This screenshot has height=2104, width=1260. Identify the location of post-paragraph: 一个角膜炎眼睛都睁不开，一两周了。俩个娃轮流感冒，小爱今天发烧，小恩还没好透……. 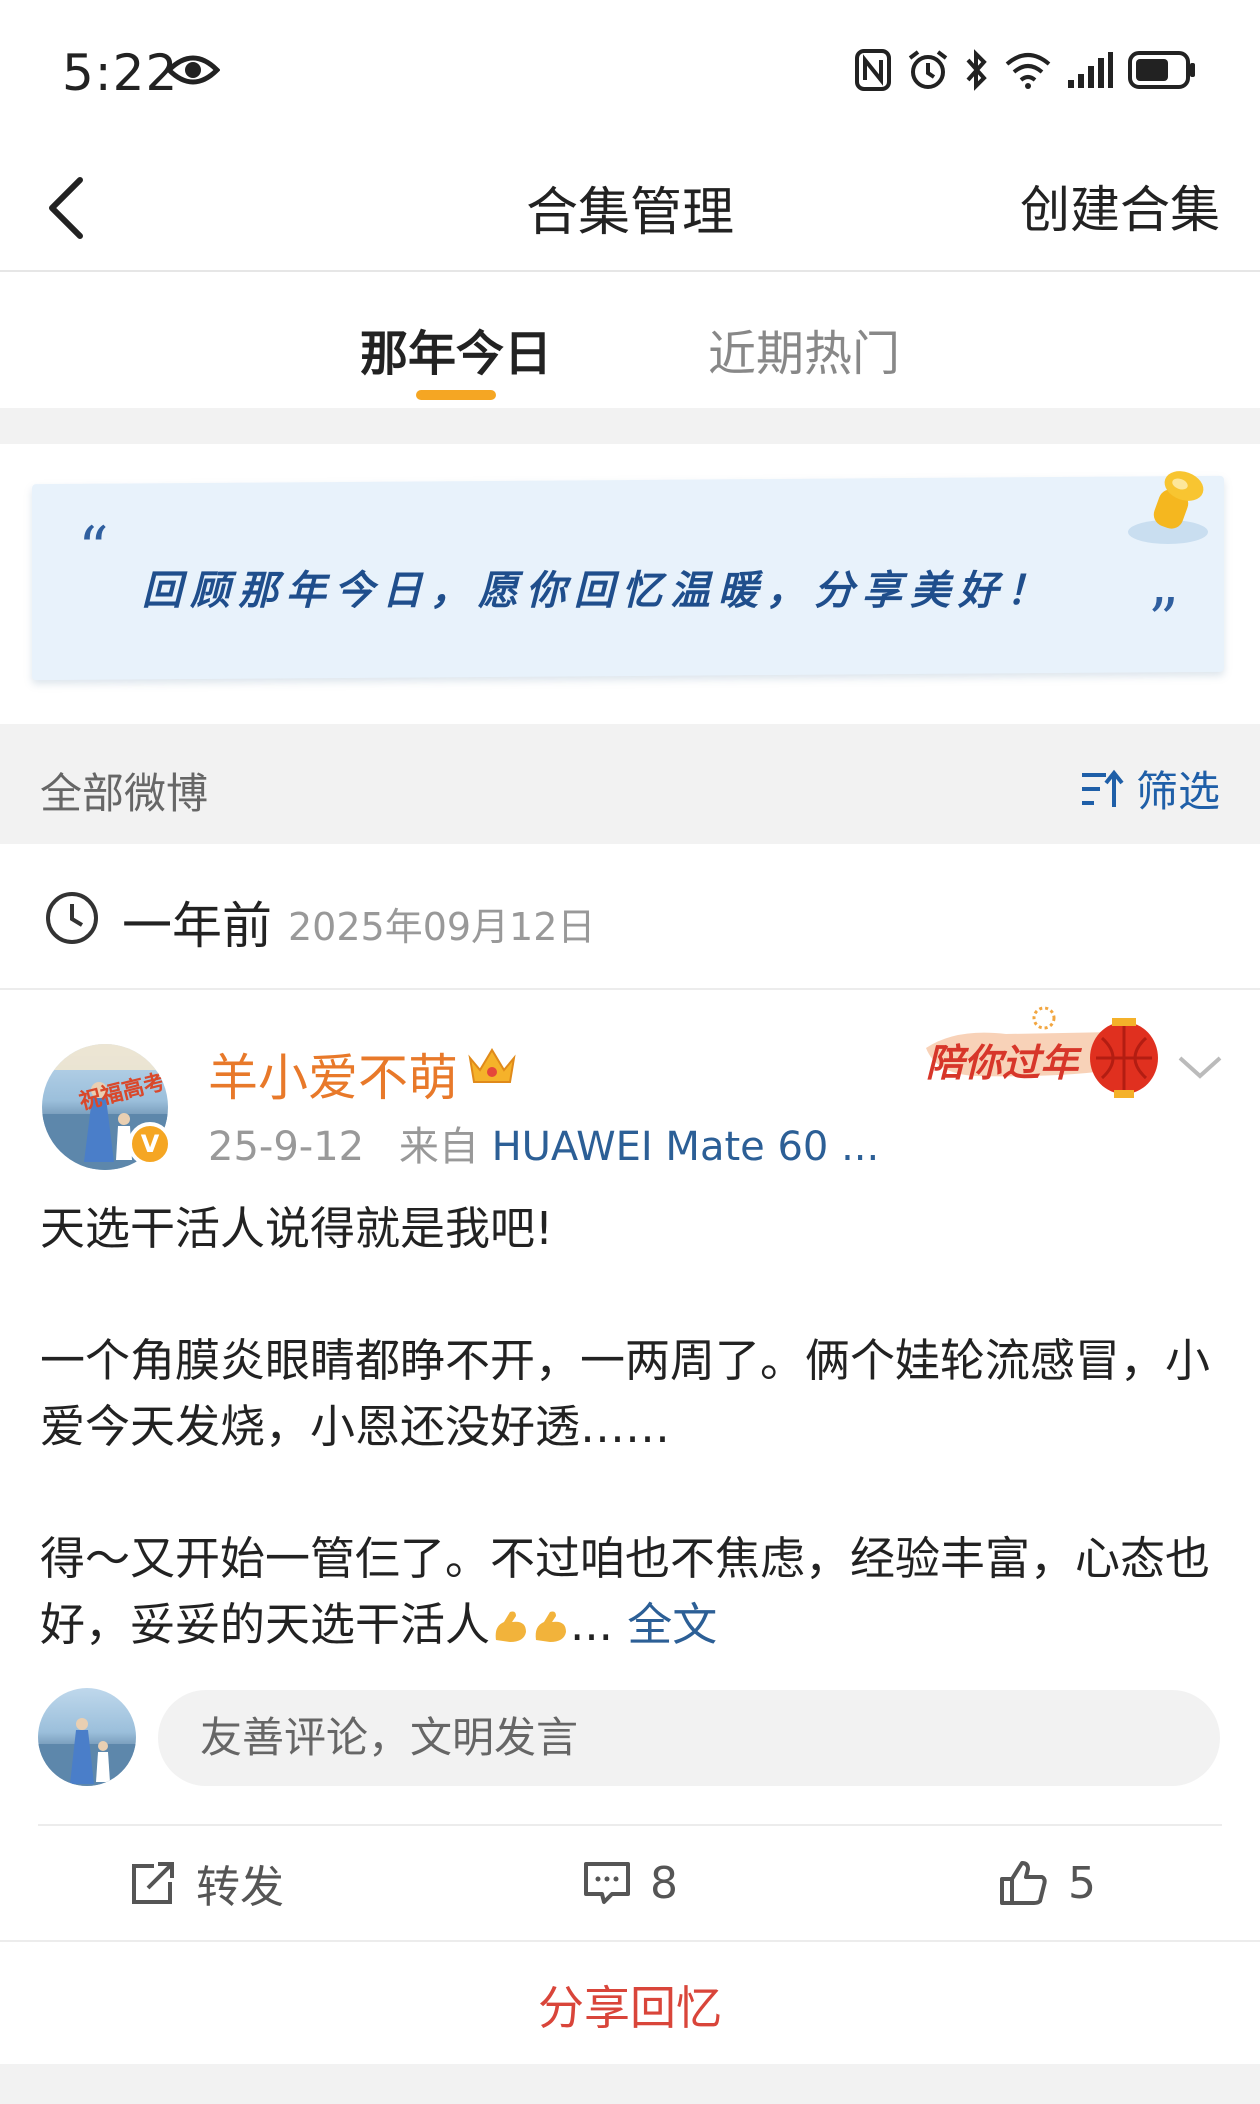
(625, 1393).